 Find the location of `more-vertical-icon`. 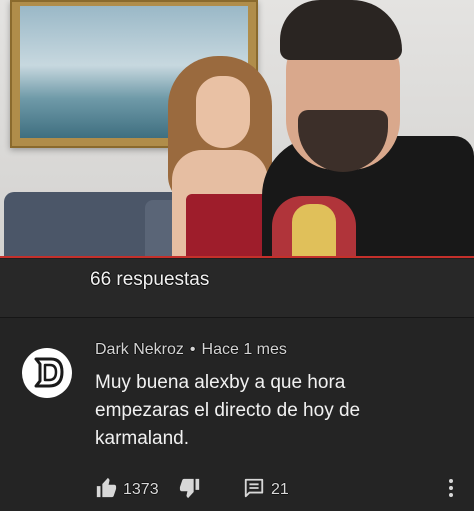

more-vertical-icon is located at coordinates (451, 488).